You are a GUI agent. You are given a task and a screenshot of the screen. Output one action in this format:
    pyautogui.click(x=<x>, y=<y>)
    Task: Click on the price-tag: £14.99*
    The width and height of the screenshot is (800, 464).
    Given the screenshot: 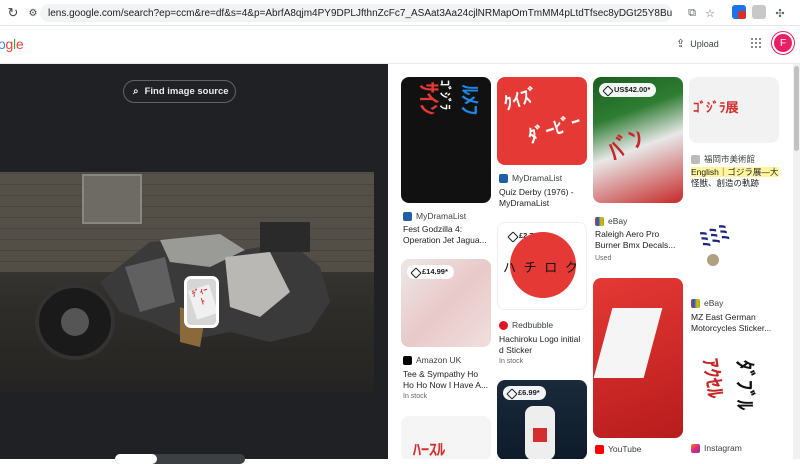 What is the action you would take?
    pyautogui.click(x=430, y=272)
    